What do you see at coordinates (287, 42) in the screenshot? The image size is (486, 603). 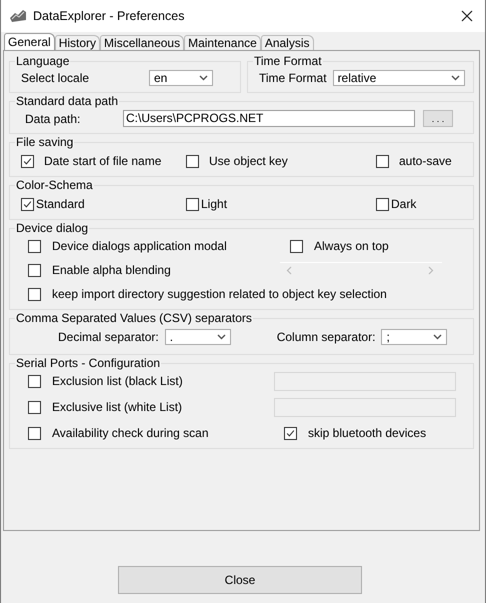 I see `tab: Analysis` at bounding box center [287, 42].